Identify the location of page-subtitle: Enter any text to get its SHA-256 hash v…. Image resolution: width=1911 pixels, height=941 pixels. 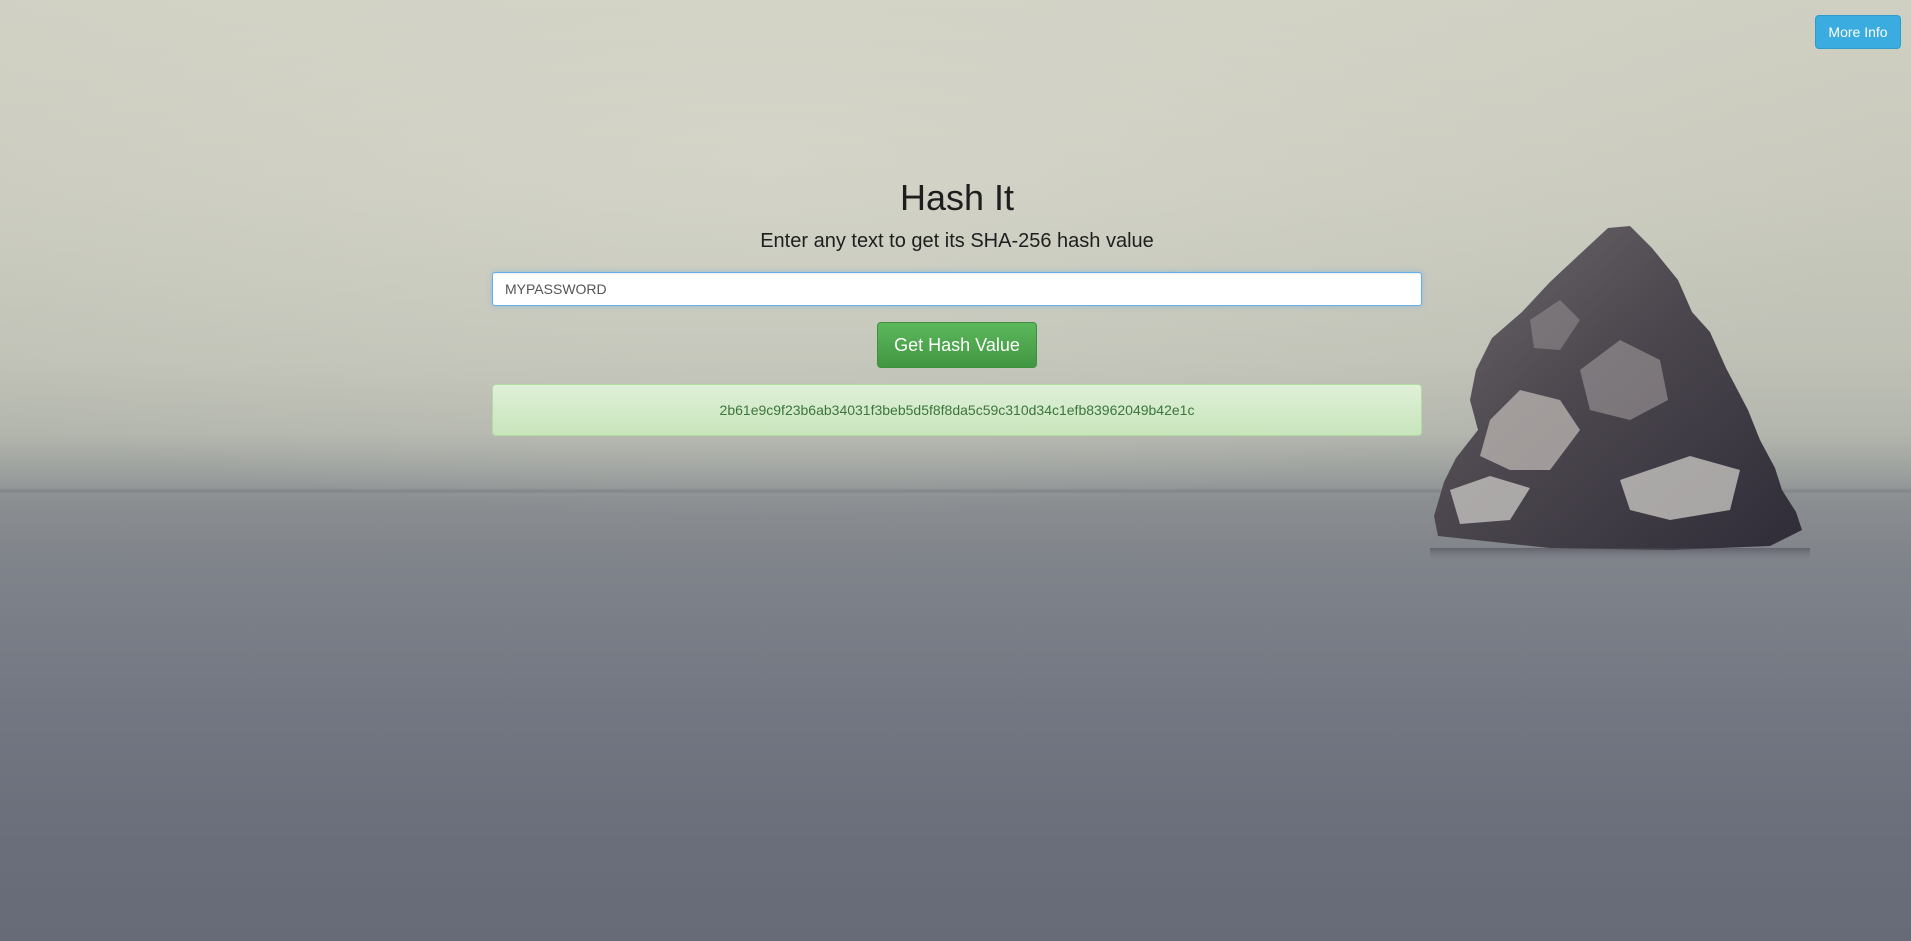
(957, 241).